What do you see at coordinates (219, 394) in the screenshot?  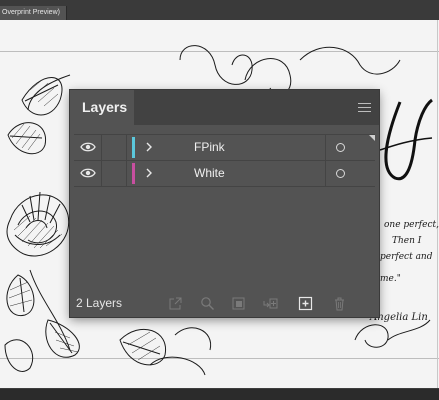 I see `status-bar` at bounding box center [219, 394].